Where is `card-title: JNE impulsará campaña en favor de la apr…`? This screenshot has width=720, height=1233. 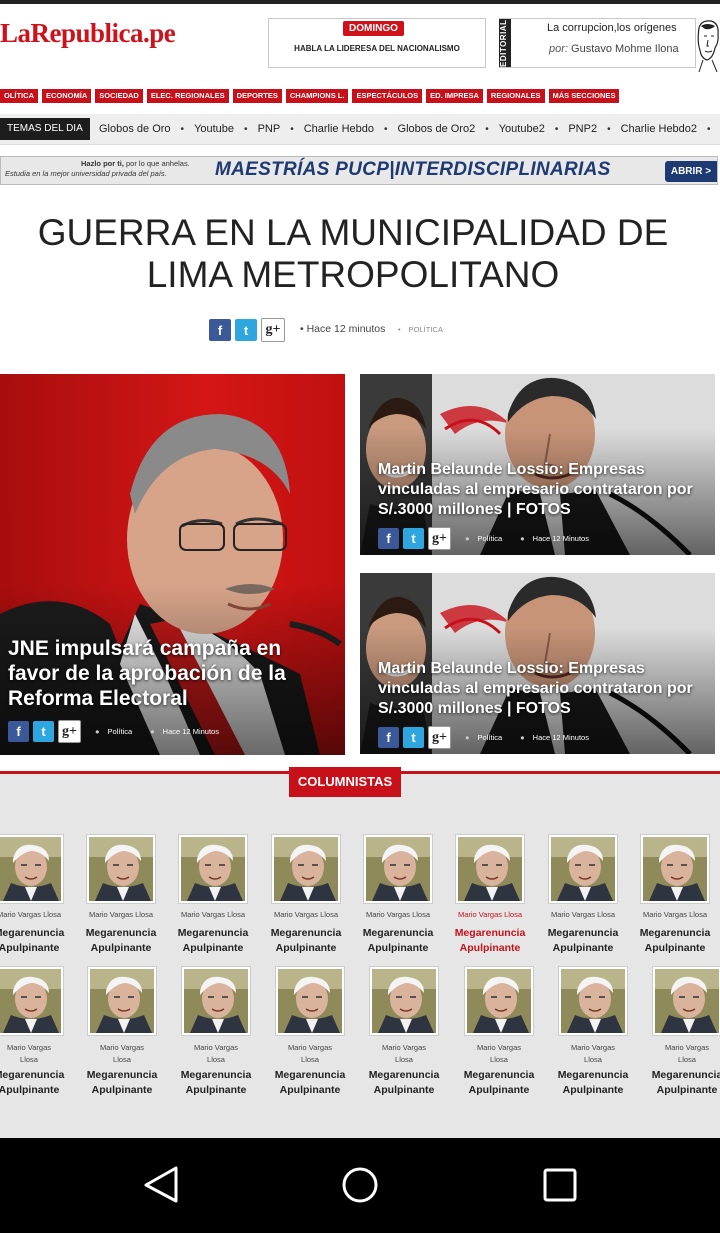
card-title: JNE impulsará campaña en favor de la apr… is located at coordinates (168, 673).